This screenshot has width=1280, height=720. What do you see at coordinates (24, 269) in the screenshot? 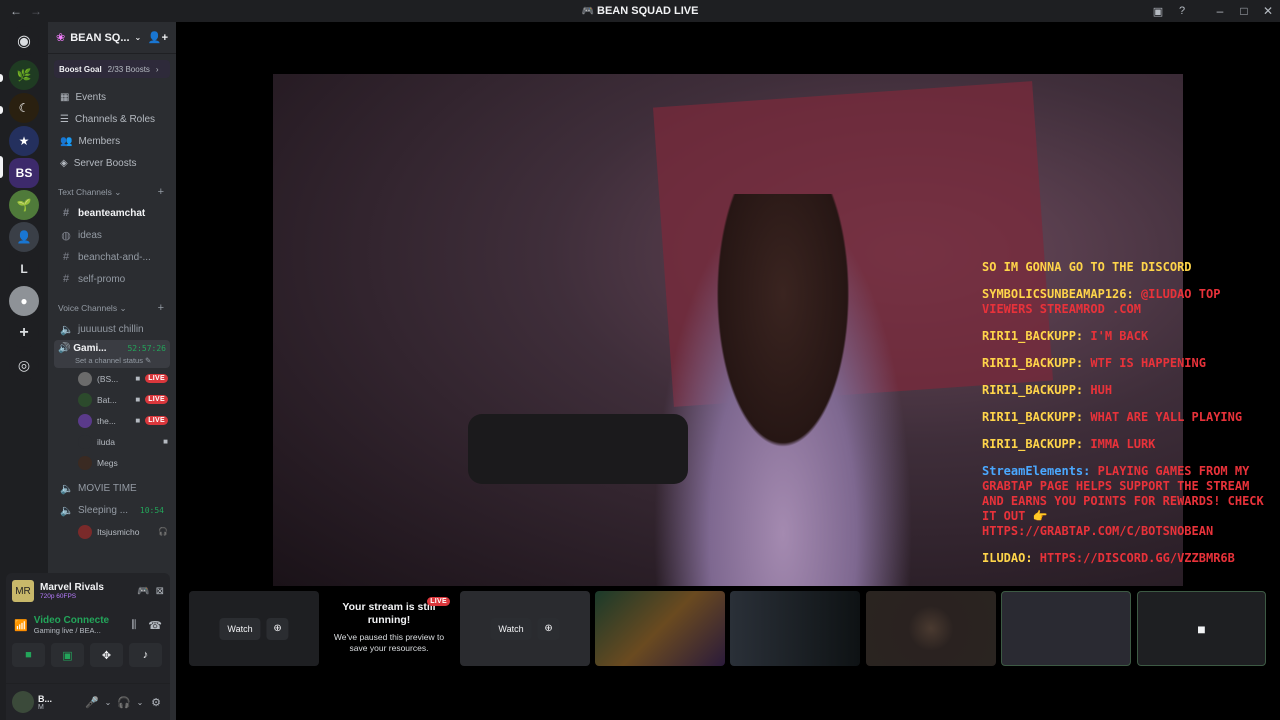
I see `server-icon-l: L` at bounding box center [24, 269].